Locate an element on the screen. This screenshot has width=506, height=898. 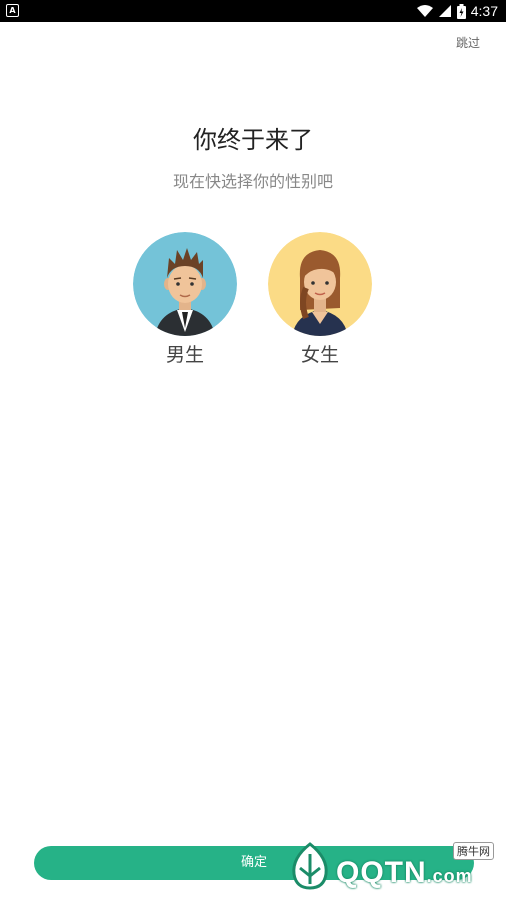
page-subtitle: 现在快选择你的性别吧 is located at coordinates (252, 181).